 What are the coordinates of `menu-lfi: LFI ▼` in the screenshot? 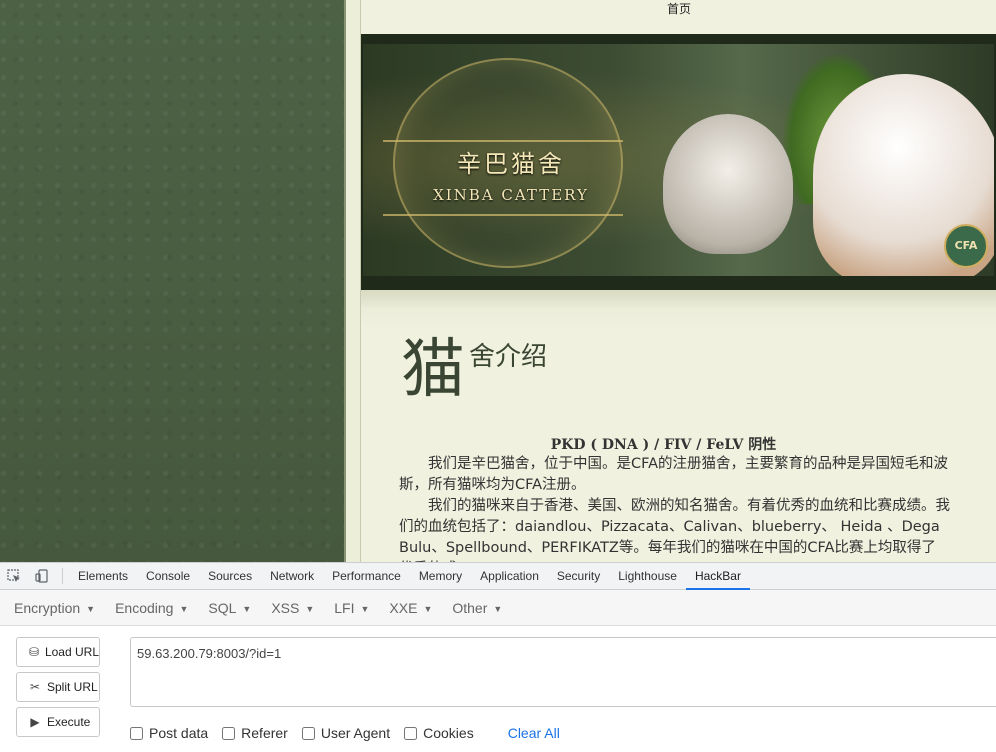 It's located at (351, 608).